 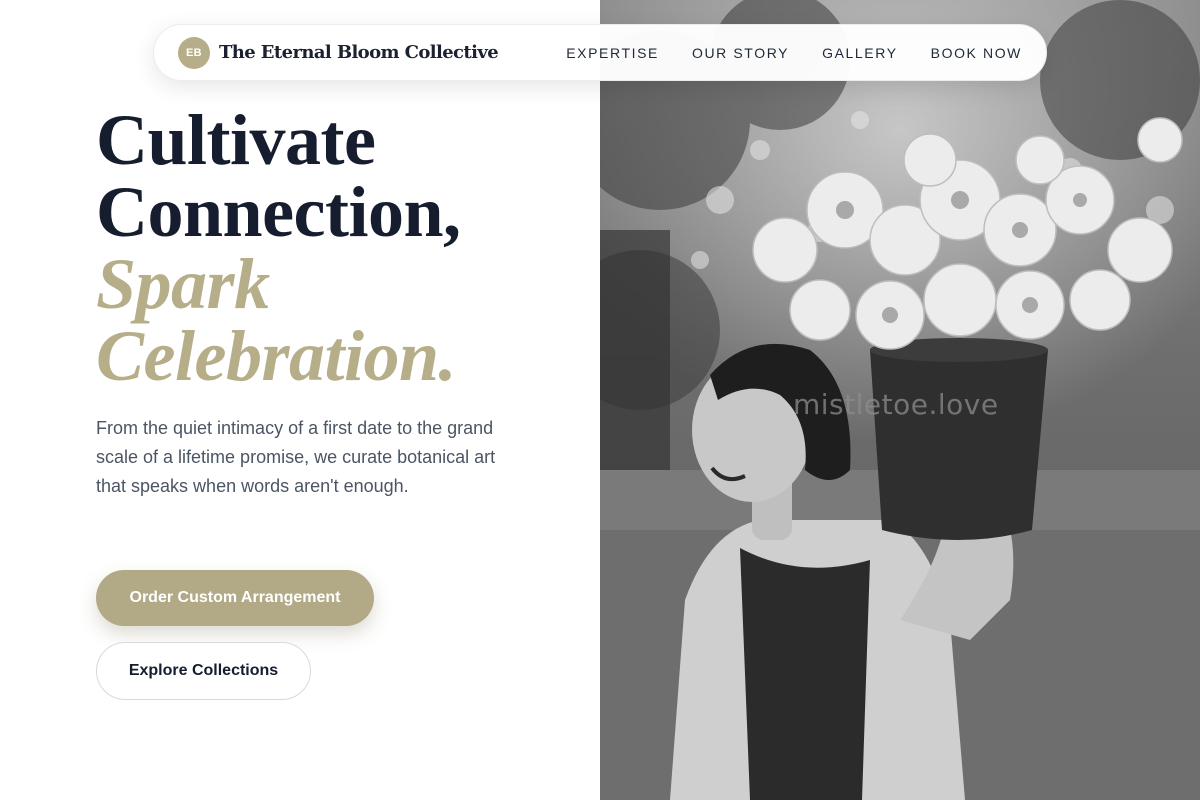 What do you see at coordinates (278, 212) in the screenshot?
I see `headline-line-2: Connection,` at bounding box center [278, 212].